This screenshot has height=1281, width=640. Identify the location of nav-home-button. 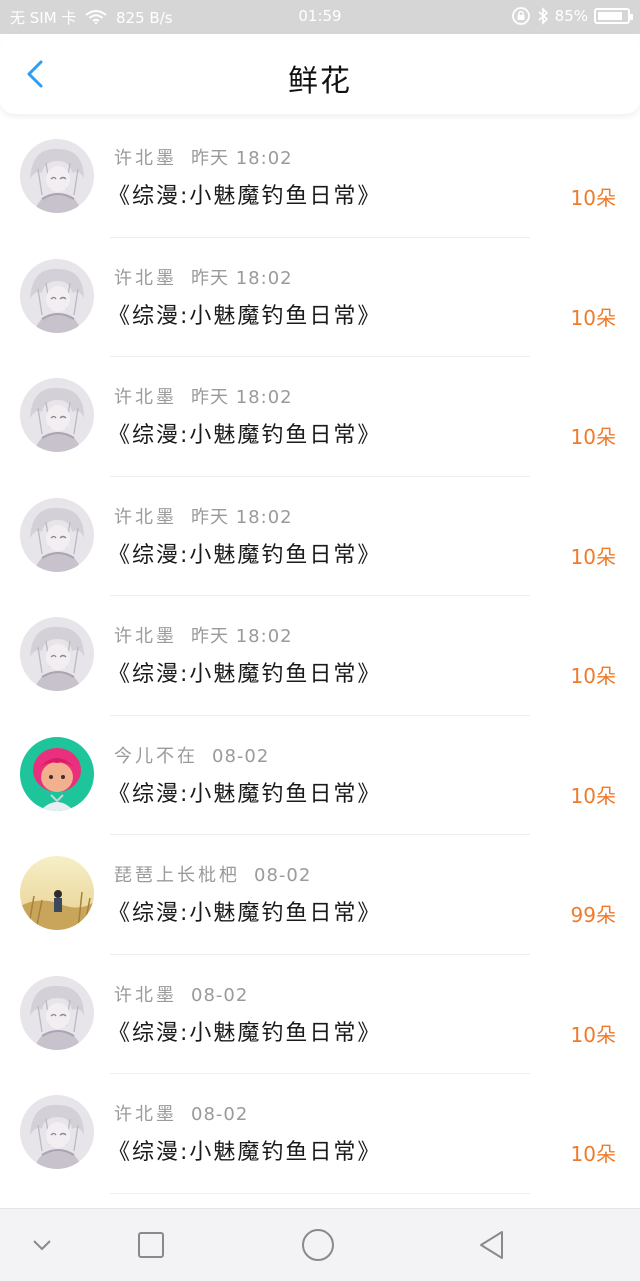
(318, 1245).